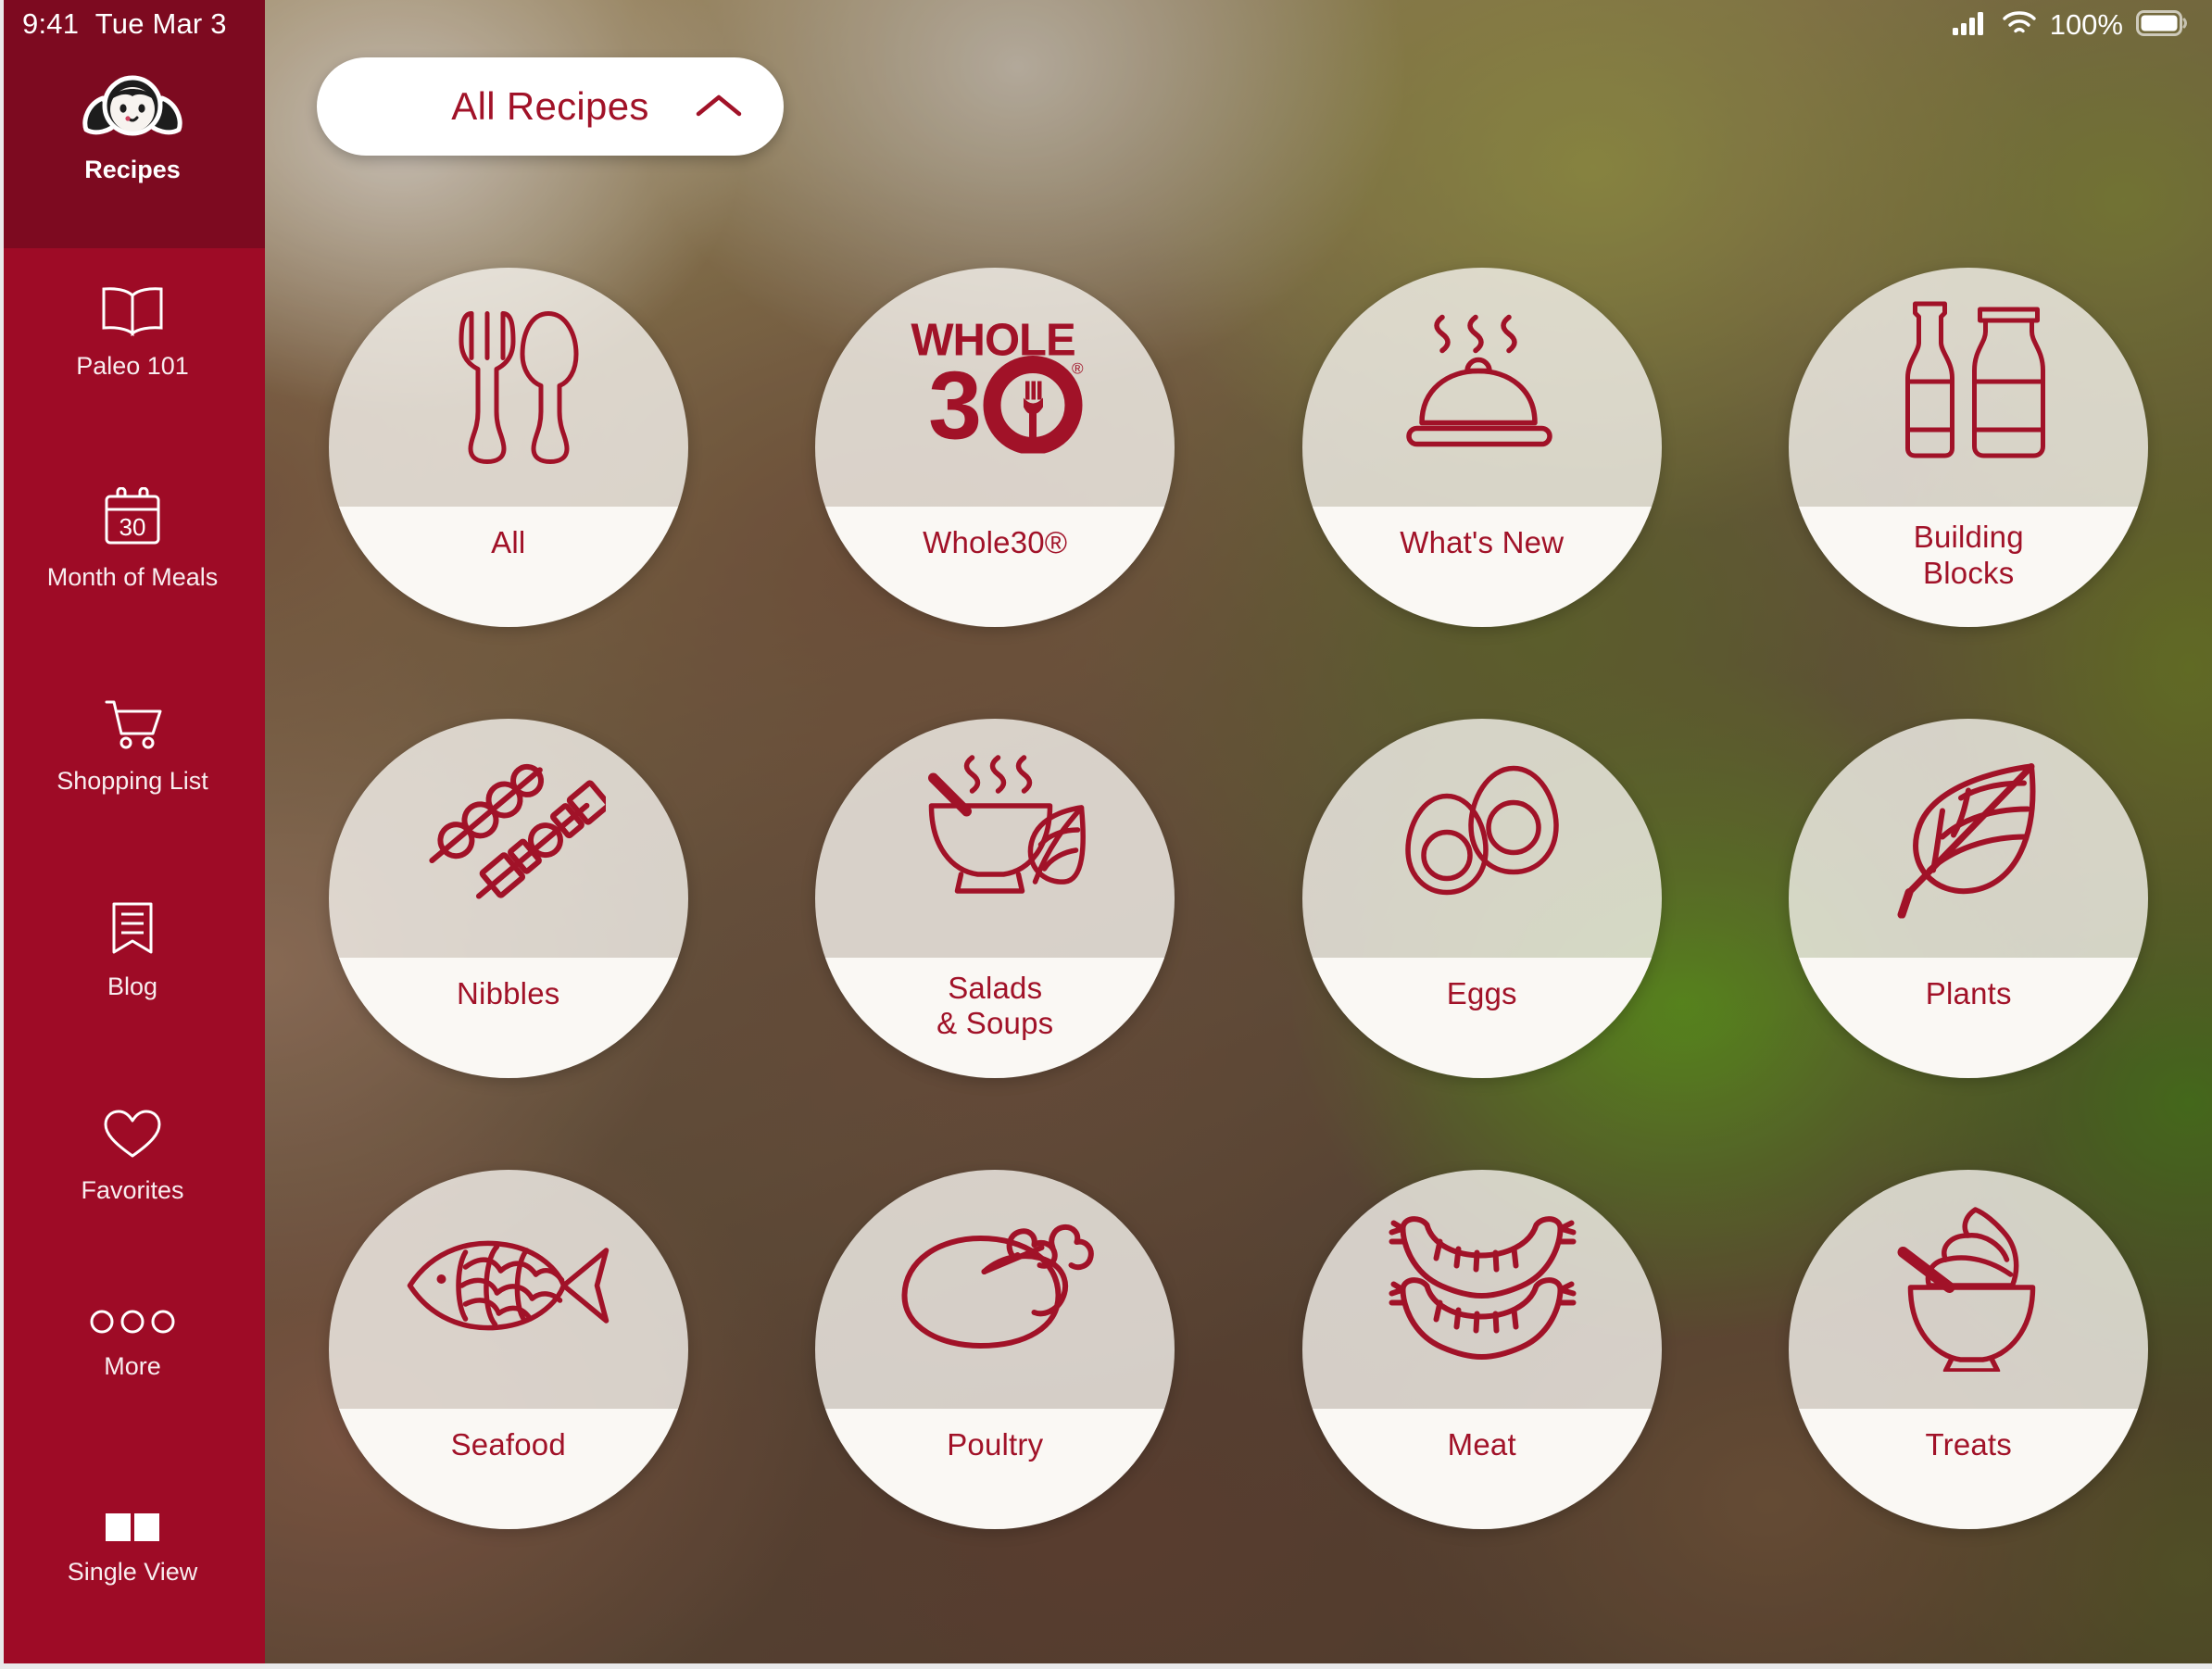 The width and height of the screenshot is (2212, 1669). I want to click on category-tile-meat: Meat, so click(1481, 1349).